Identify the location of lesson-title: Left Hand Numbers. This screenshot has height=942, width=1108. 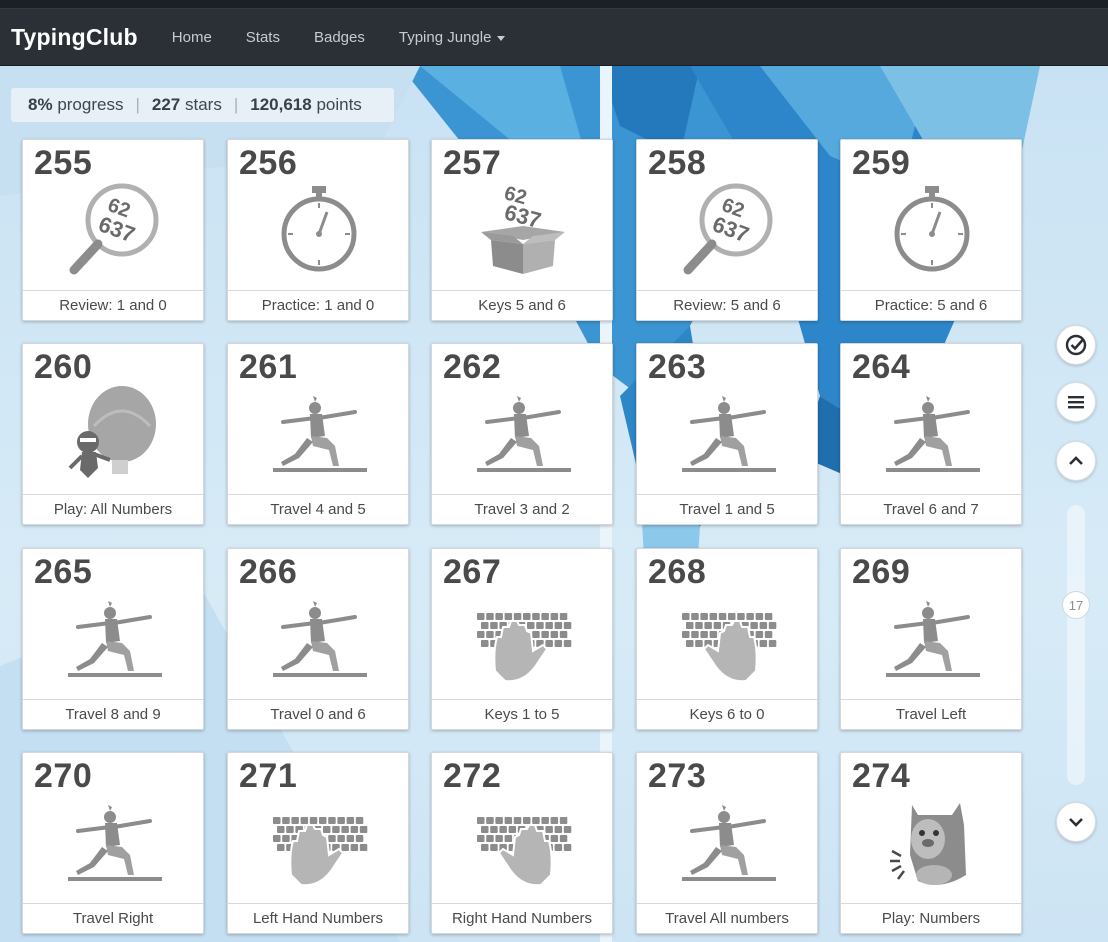
(318, 918).